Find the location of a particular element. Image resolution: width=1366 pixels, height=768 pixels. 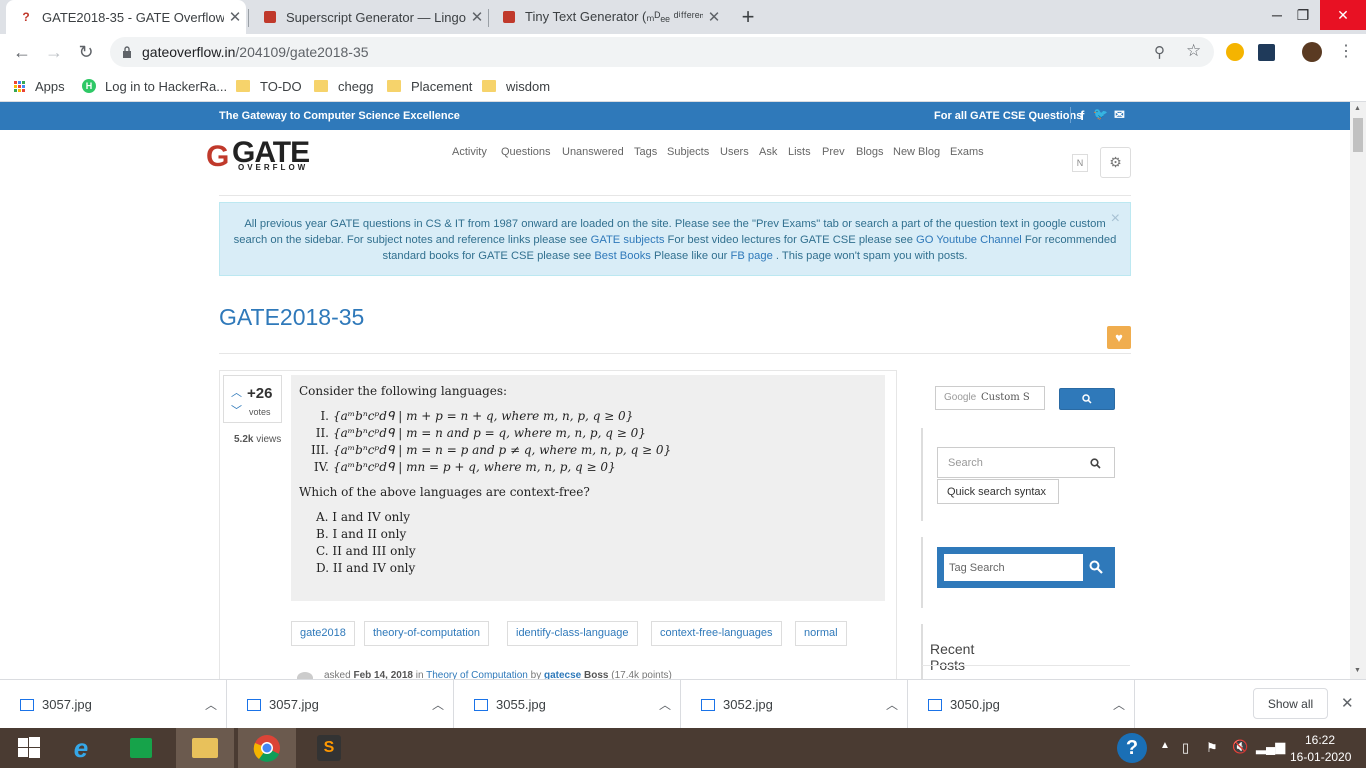

nav-questions: Questions is located at coordinates (526, 152).